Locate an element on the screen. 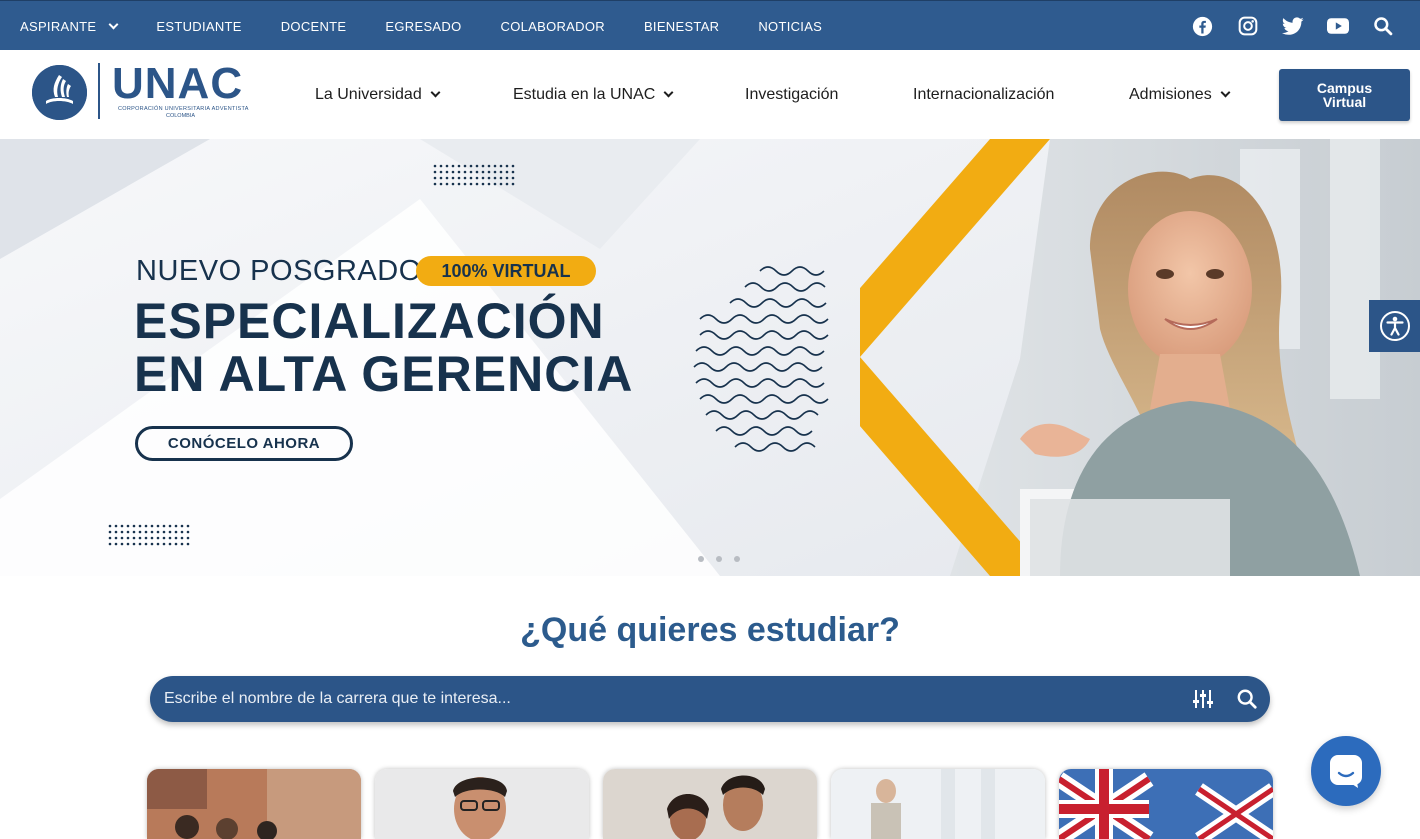 The height and width of the screenshot is (839, 1420). hero-cta-button: CONÓCELO AHORA is located at coordinates (244, 443).